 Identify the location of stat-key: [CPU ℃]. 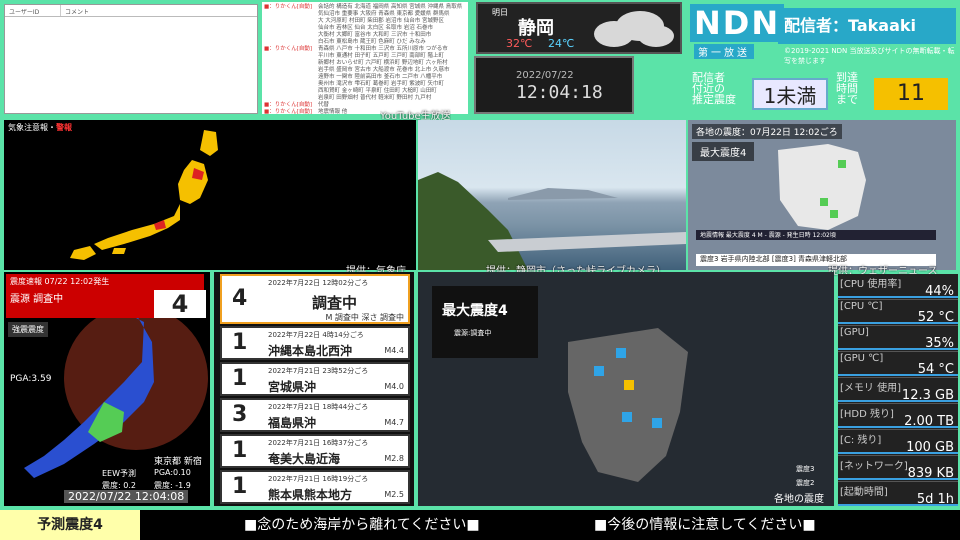
(861, 306).